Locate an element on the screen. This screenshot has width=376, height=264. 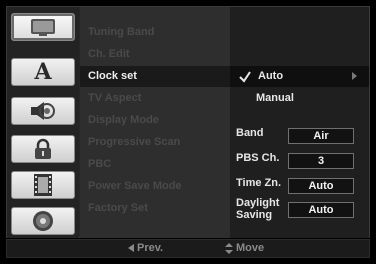
display-icon is located at coordinates (43, 27).